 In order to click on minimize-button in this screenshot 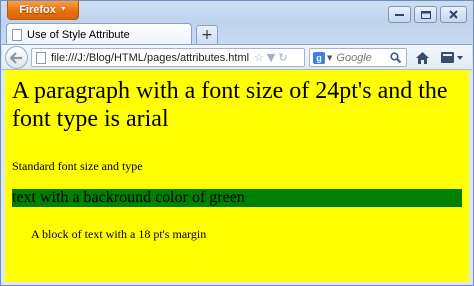, I will do `click(399, 14)`.